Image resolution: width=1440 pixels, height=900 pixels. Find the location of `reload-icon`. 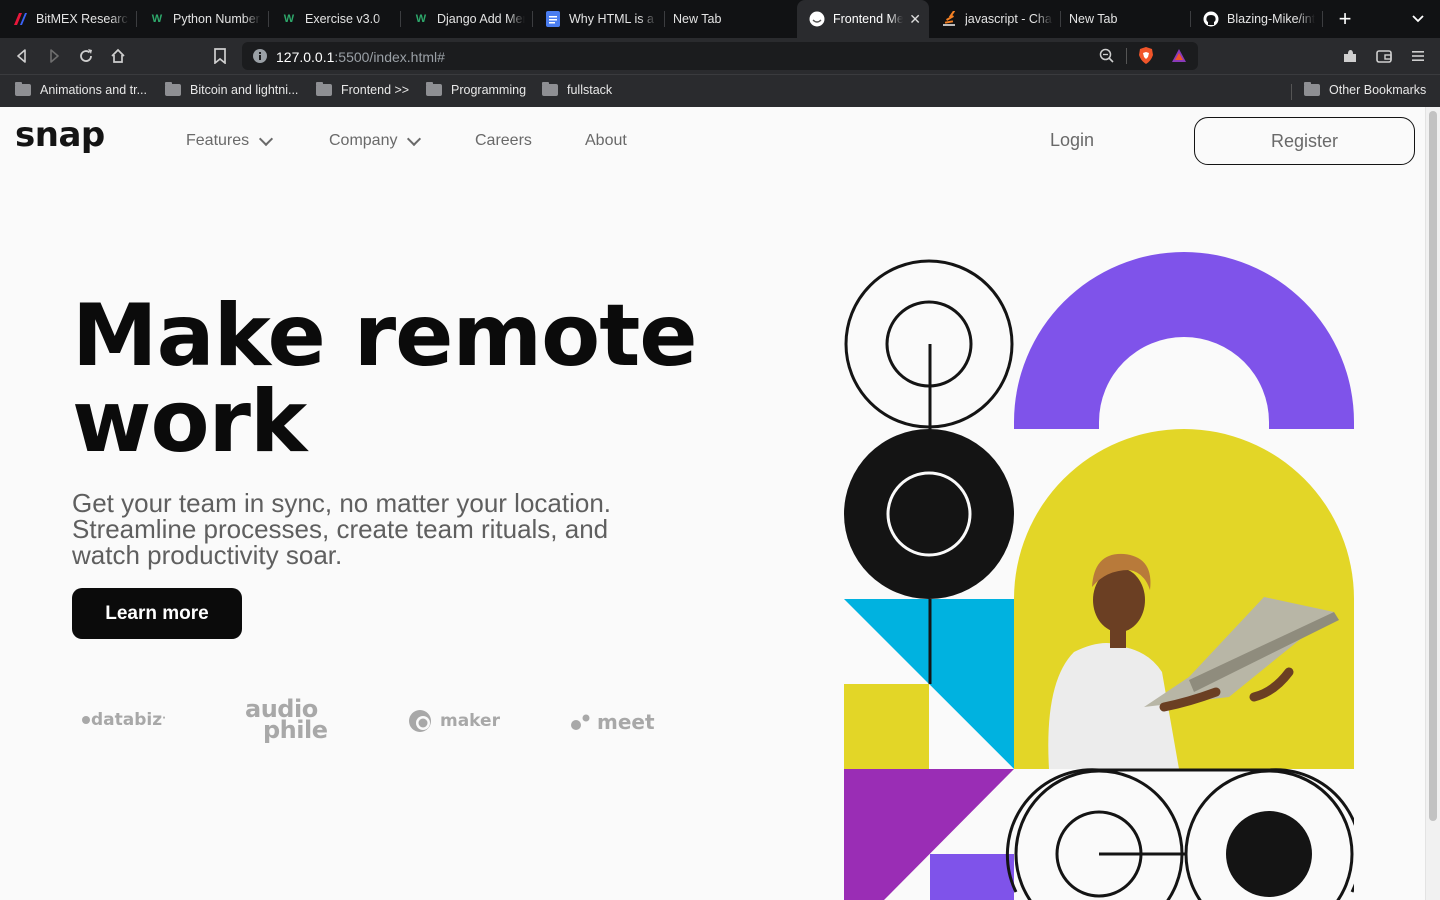

reload-icon is located at coordinates (86, 56).